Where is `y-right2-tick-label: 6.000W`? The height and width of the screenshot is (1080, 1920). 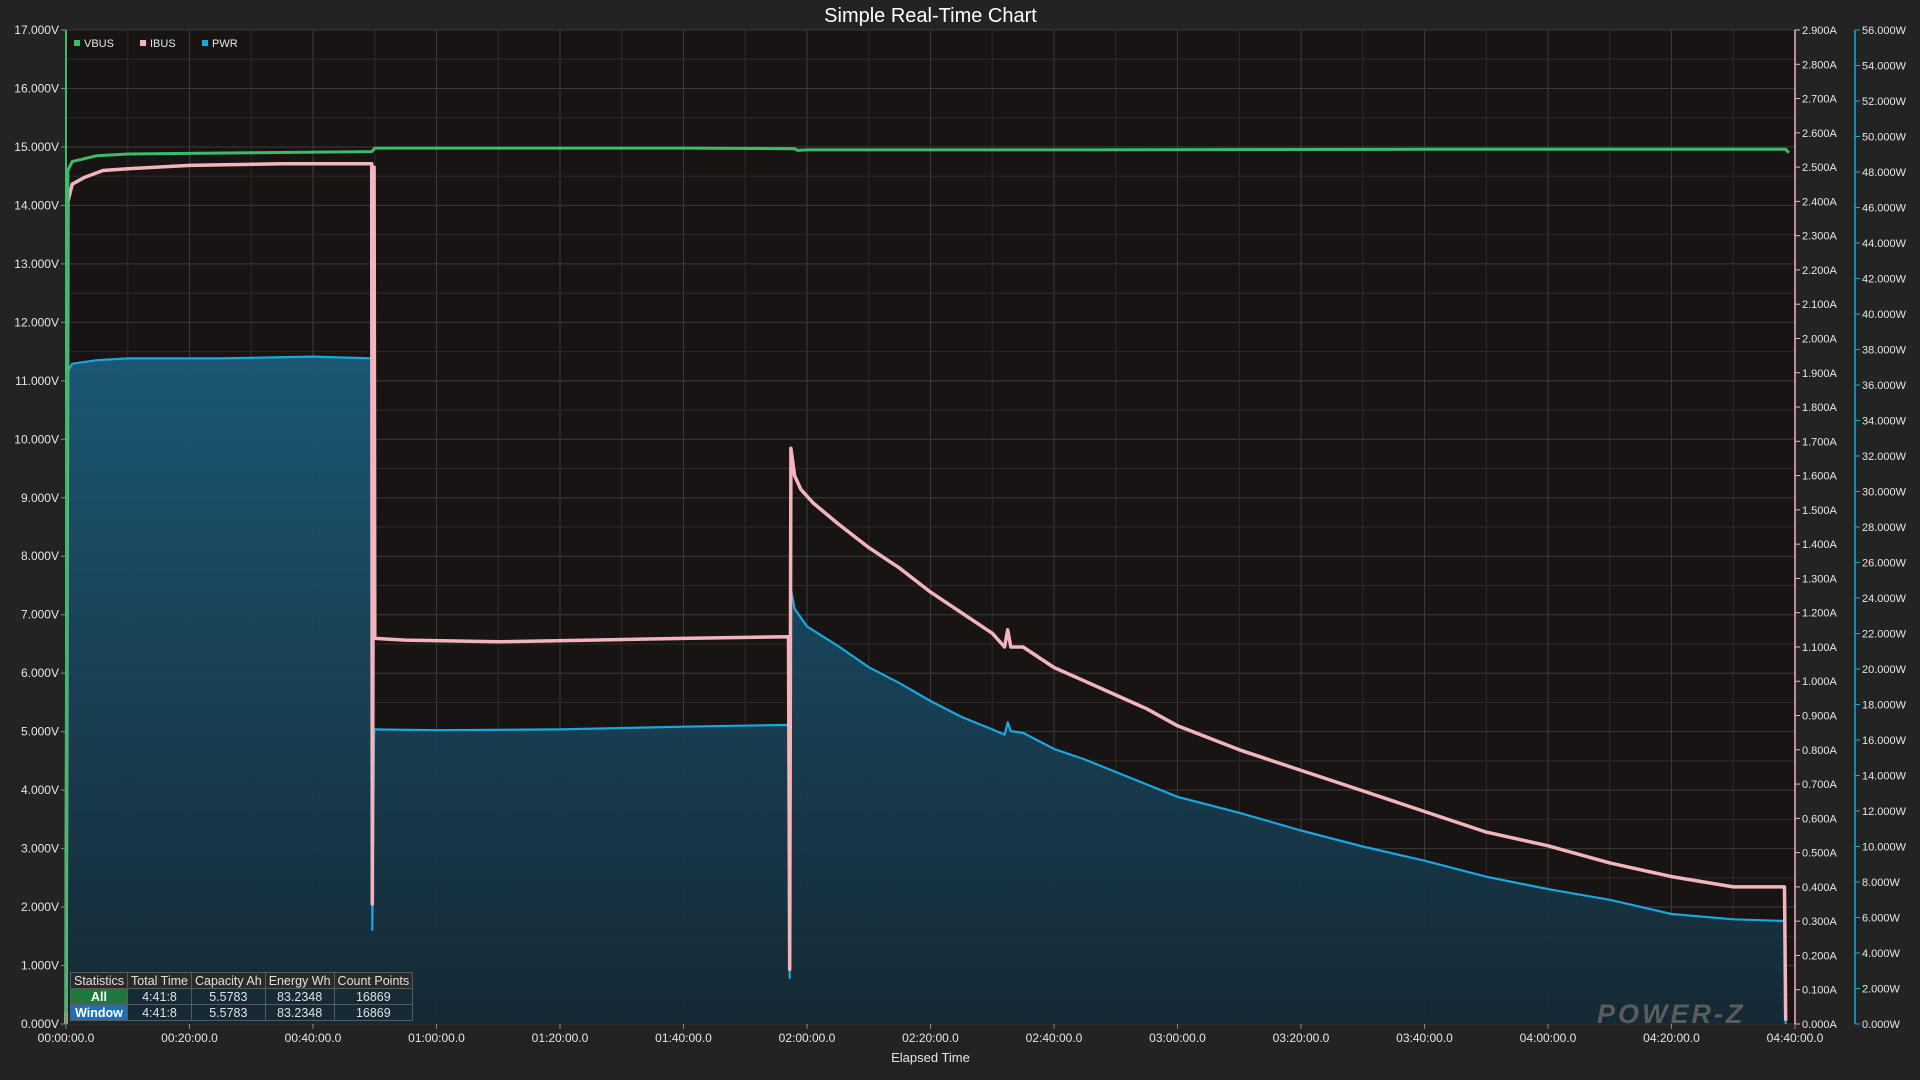
y-right2-tick-label: 6.000W is located at coordinates (1881, 919).